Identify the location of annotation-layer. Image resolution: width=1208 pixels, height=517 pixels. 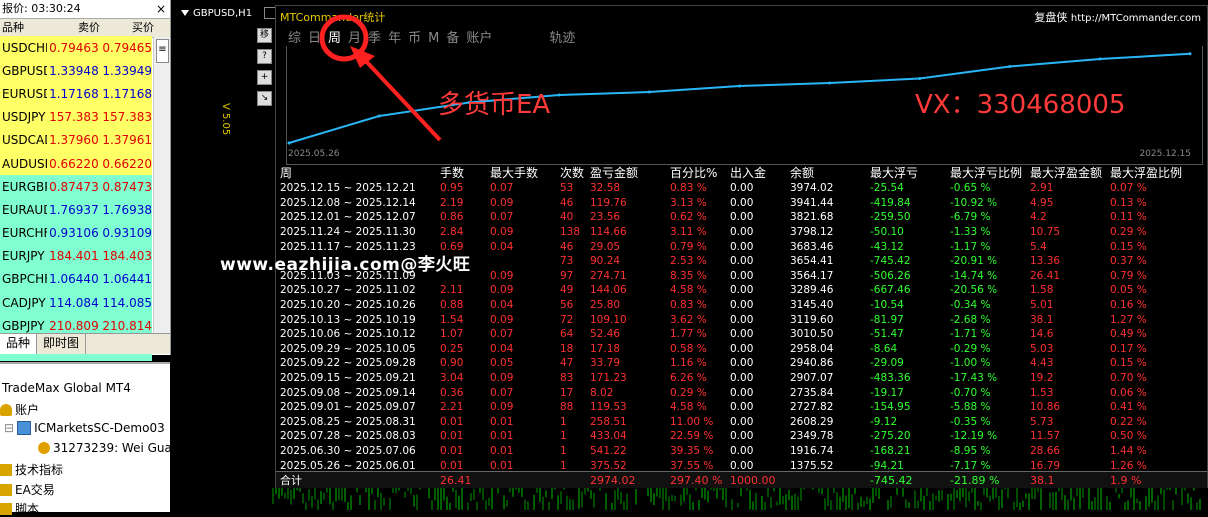
(380, 78).